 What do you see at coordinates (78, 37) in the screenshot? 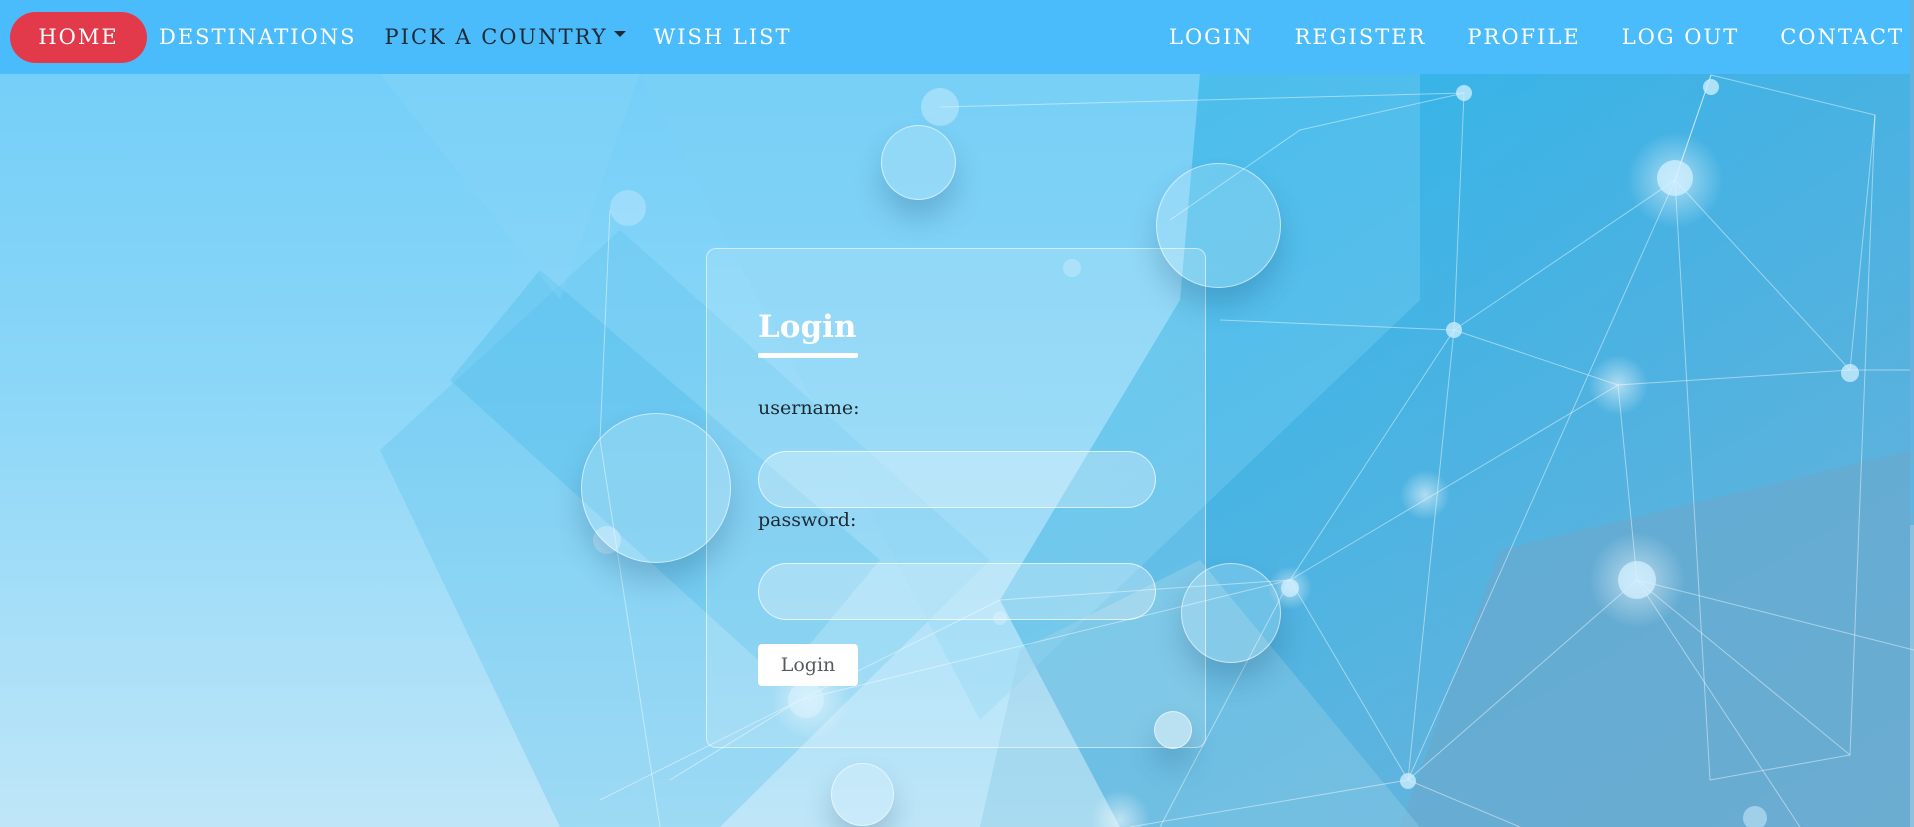
I see `nav-home-link: HOME` at bounding box center [78, 37].